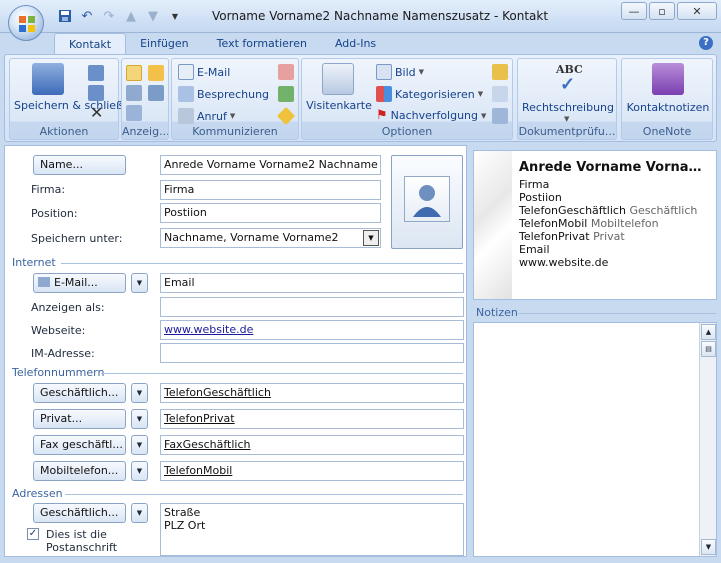 This screenshot has height=563, width=721. What do you see at coordinates (708, 349) in the screenshot?
I see `notes-attachment-icon: ▤` at bounding box center [708, 349].